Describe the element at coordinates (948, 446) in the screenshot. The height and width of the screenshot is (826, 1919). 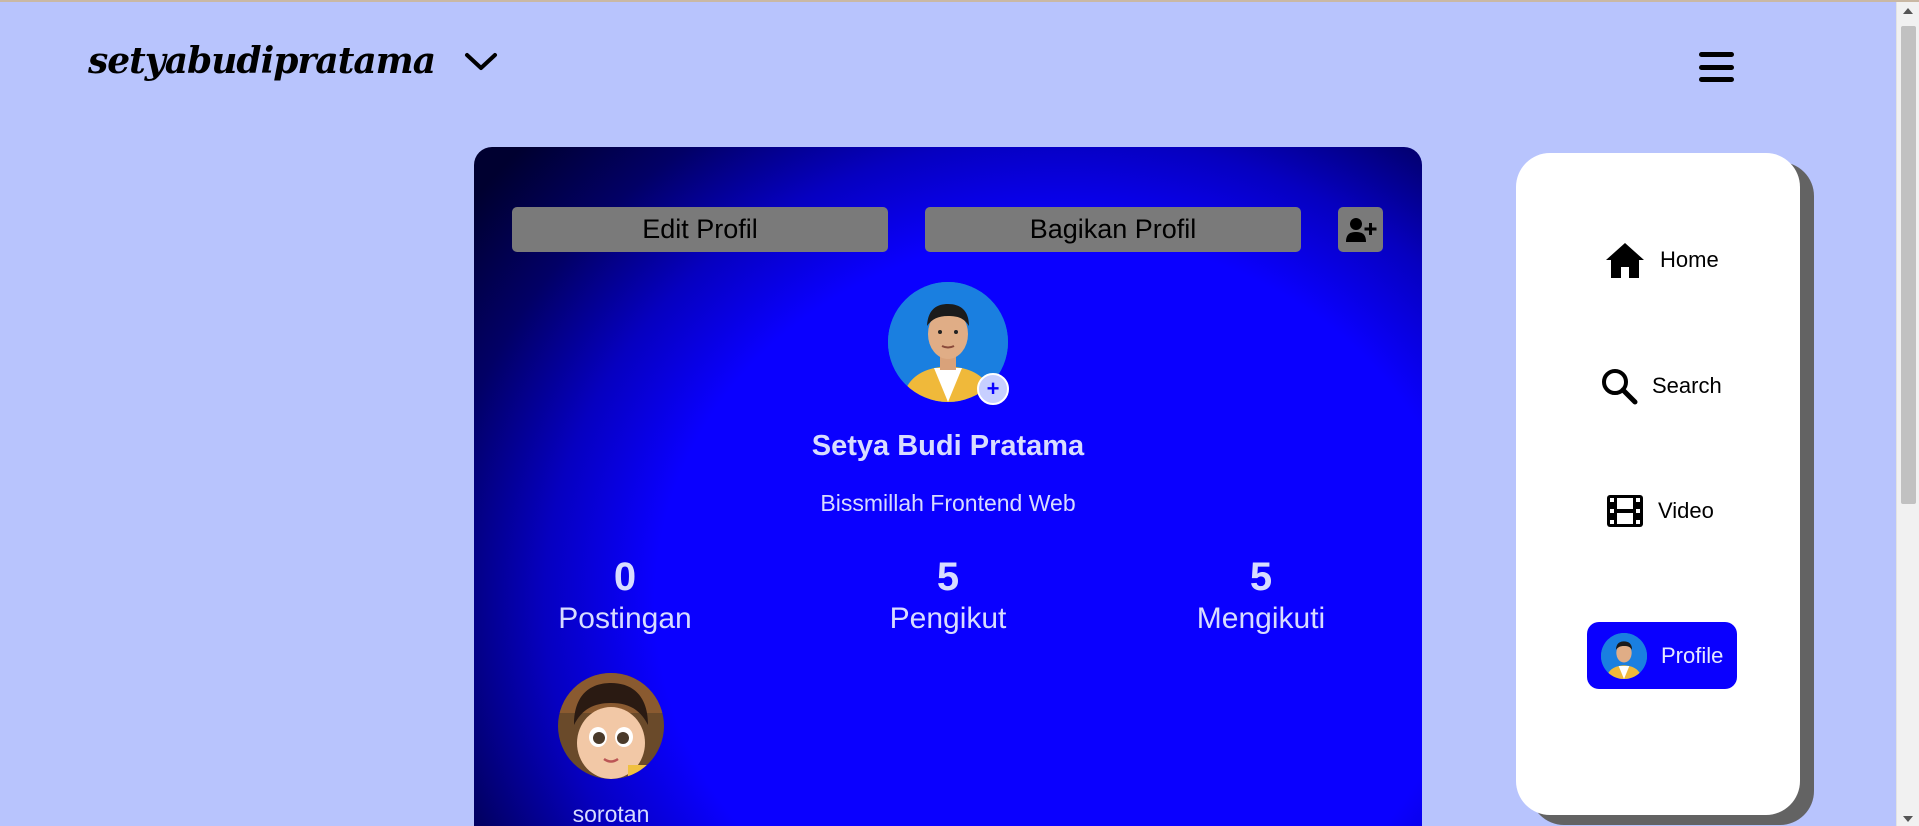
I see `profile-name: Setya Budi Pratama` at that location.